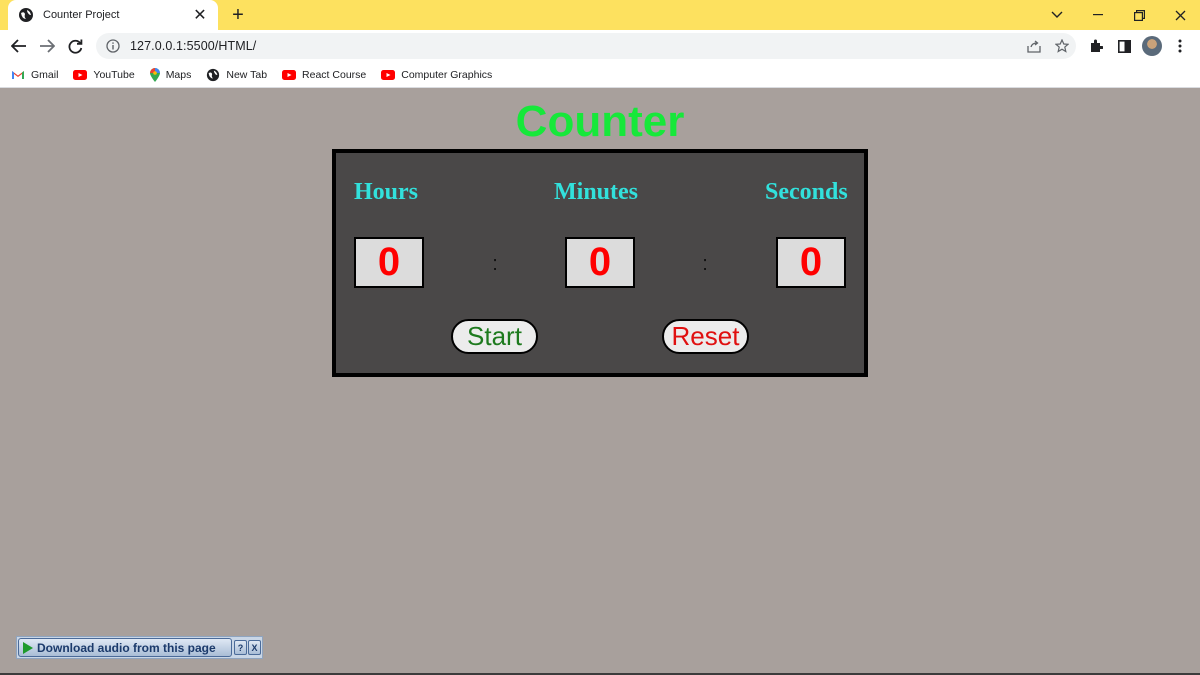  Describe the element at coordinates (238, 15) in the screenshot. I see `new-tab-button: +` at that location.